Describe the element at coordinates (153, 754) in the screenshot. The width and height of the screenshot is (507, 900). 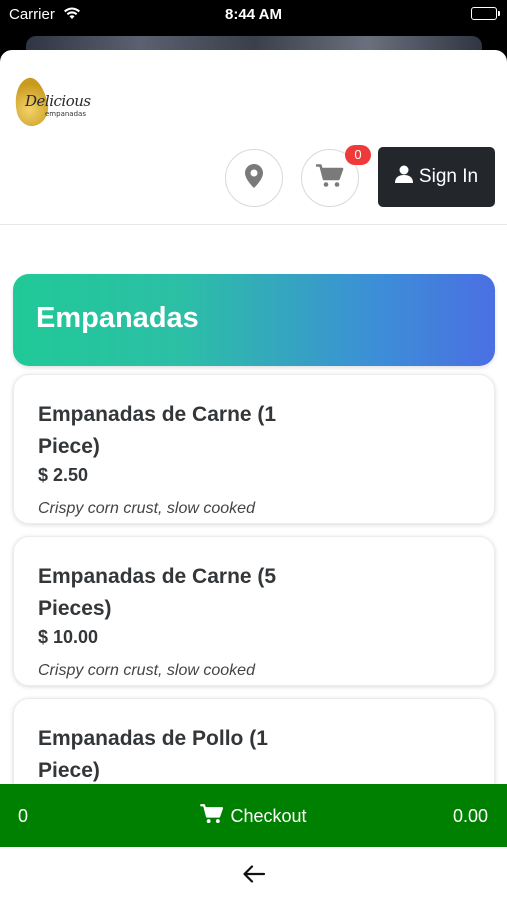
I see `product-name: Empanadas de Pollo (1 Piece)` at that location.